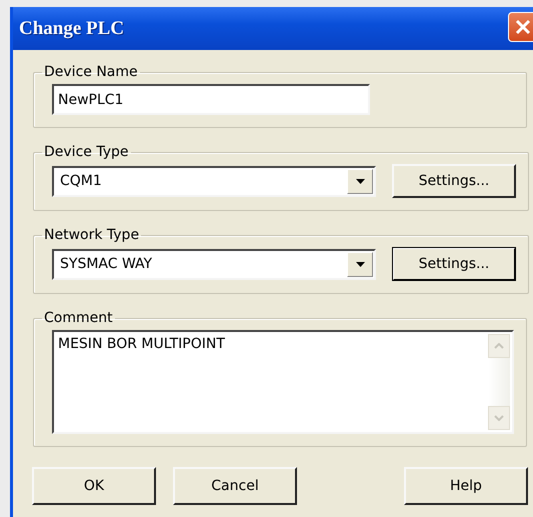  What do you see at coordinates (499, 346) in the screenshot?
I see `chevron-up-icon` at bounding box center [499, 346].